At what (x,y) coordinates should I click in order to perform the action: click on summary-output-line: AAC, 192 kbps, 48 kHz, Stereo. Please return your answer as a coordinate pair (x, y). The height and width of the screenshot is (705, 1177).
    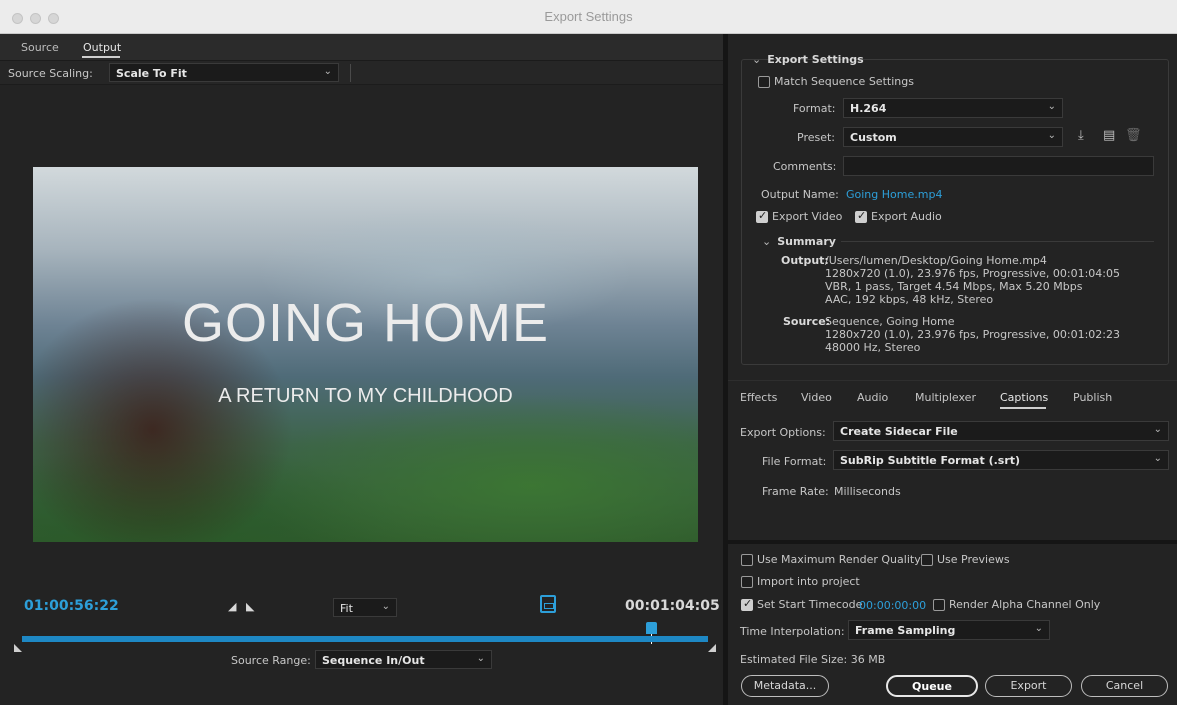
    Looking at the image, I should click on (909, 299).